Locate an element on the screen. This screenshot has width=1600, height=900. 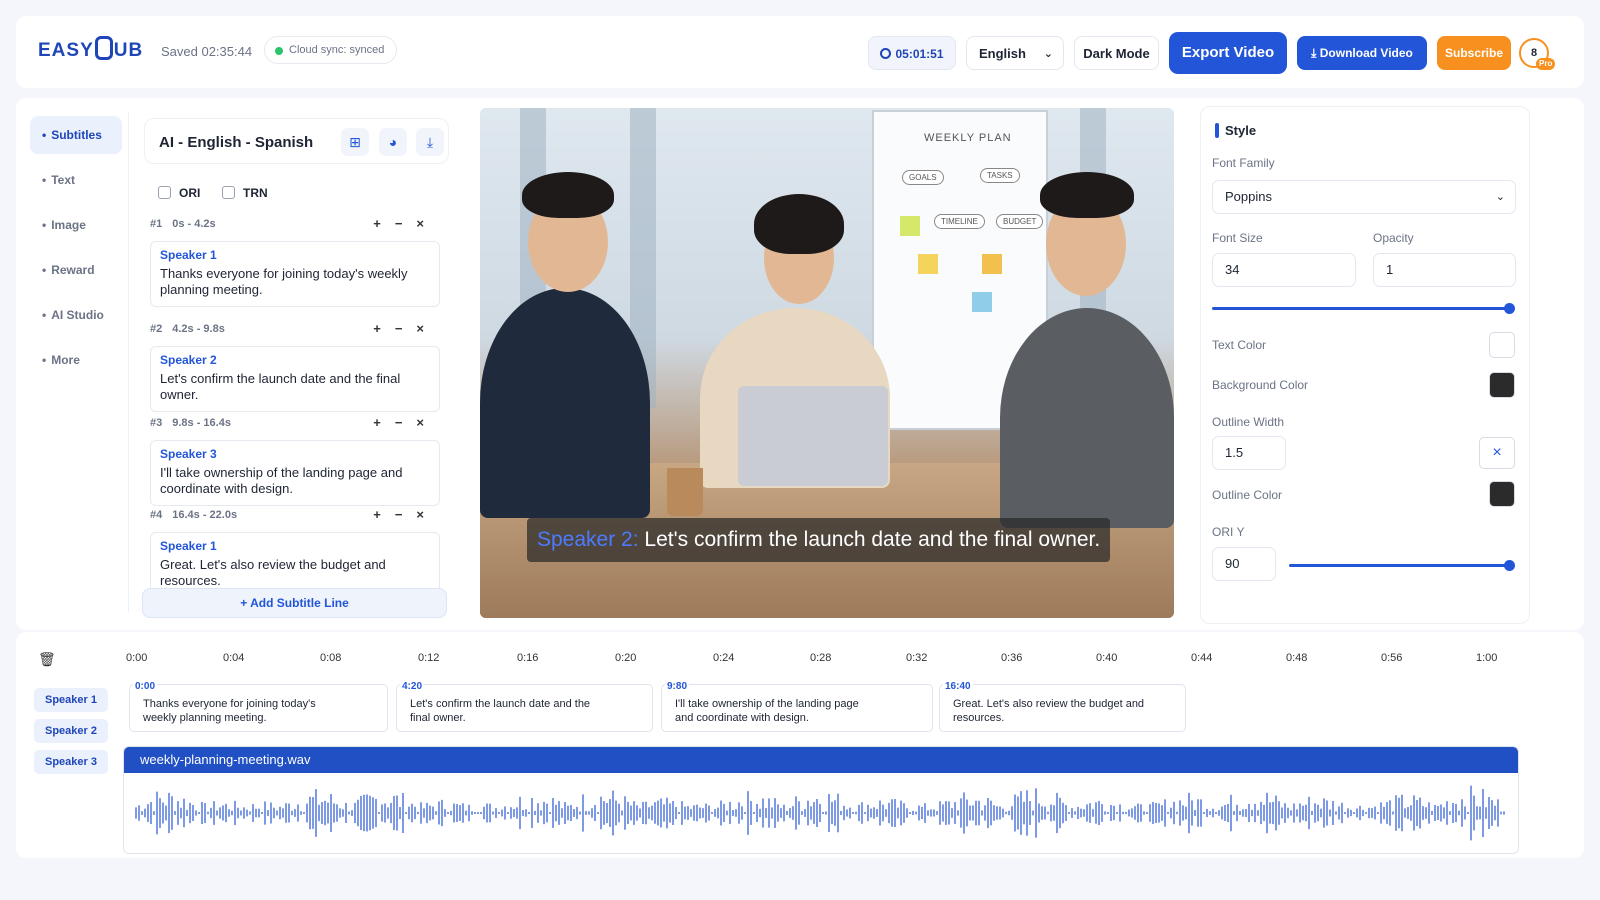
nav-item-more: More is located at coordinates (76, 360).